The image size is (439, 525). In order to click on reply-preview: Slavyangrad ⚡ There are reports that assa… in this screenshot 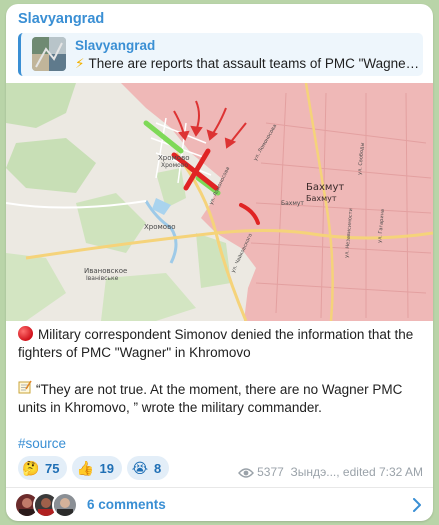, I will do `click(220, 54)`.